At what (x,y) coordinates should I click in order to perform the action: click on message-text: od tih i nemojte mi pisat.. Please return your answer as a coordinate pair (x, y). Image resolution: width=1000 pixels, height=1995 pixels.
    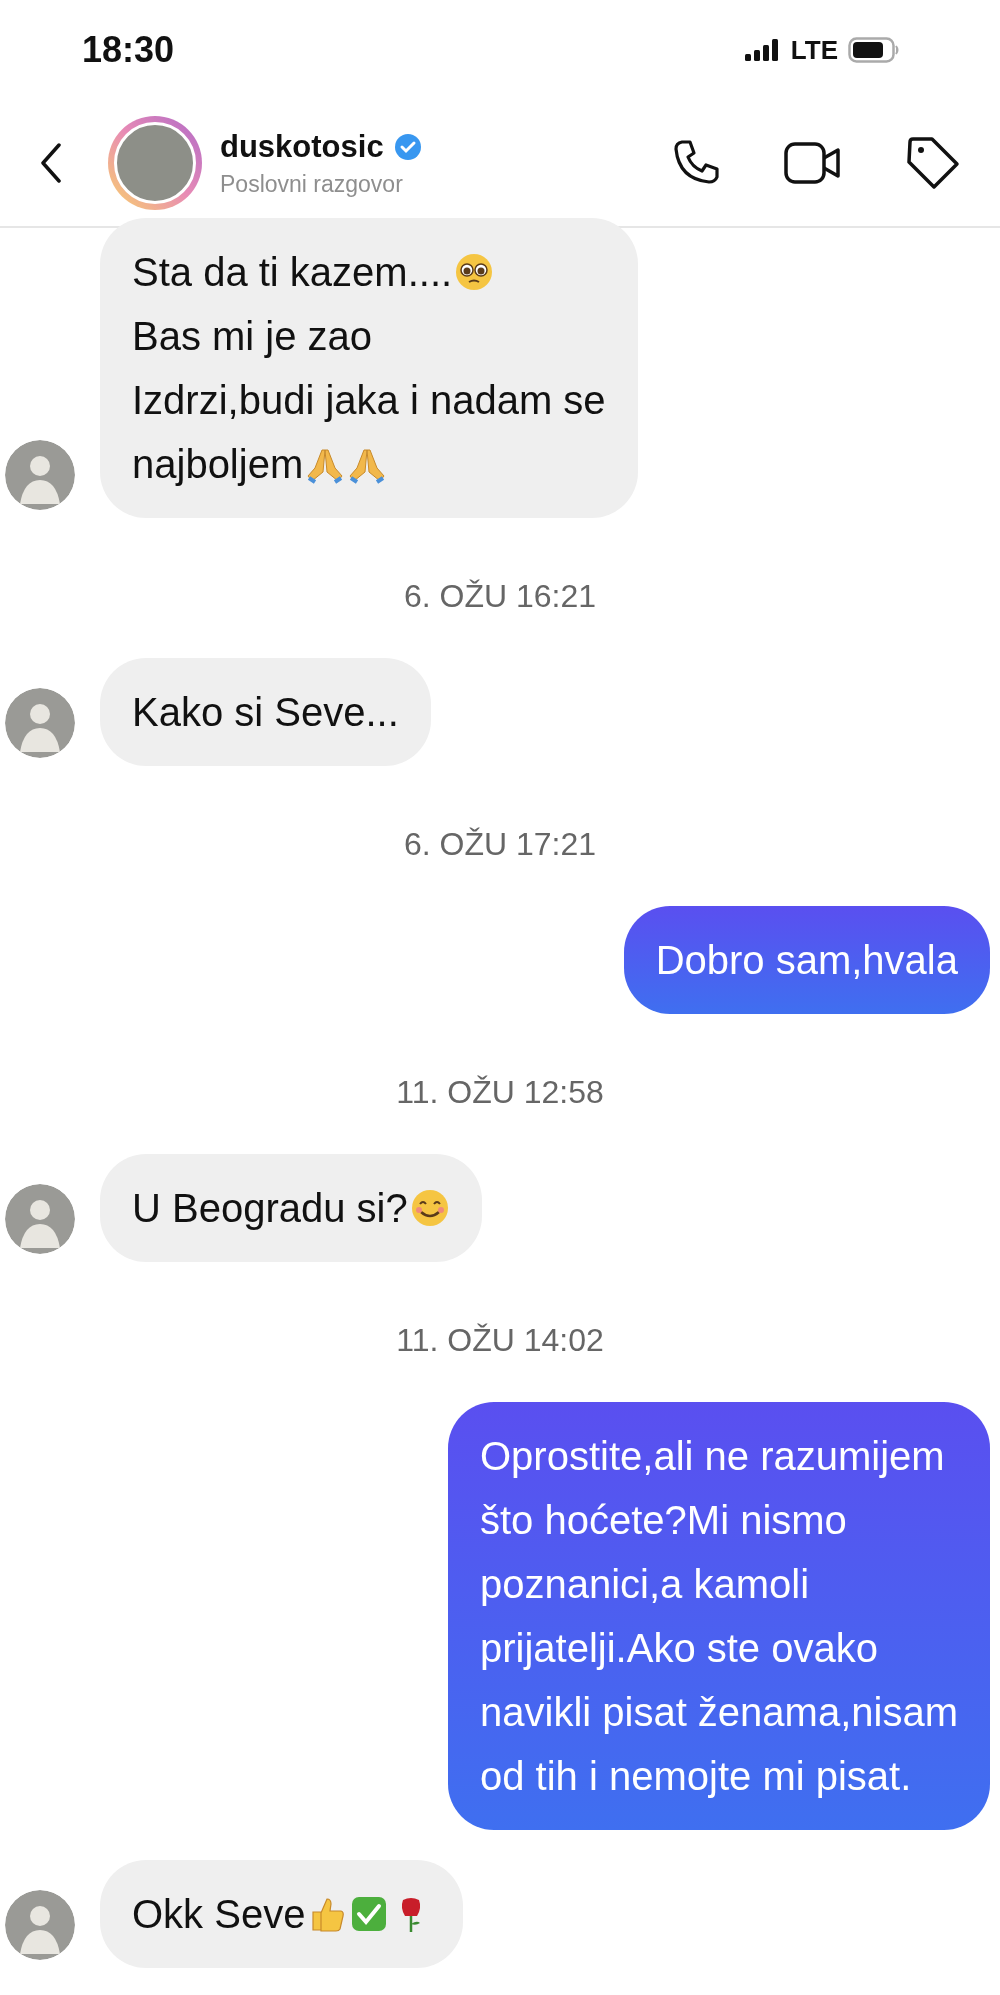
    Looking at the image, I should click on (696, 1776).